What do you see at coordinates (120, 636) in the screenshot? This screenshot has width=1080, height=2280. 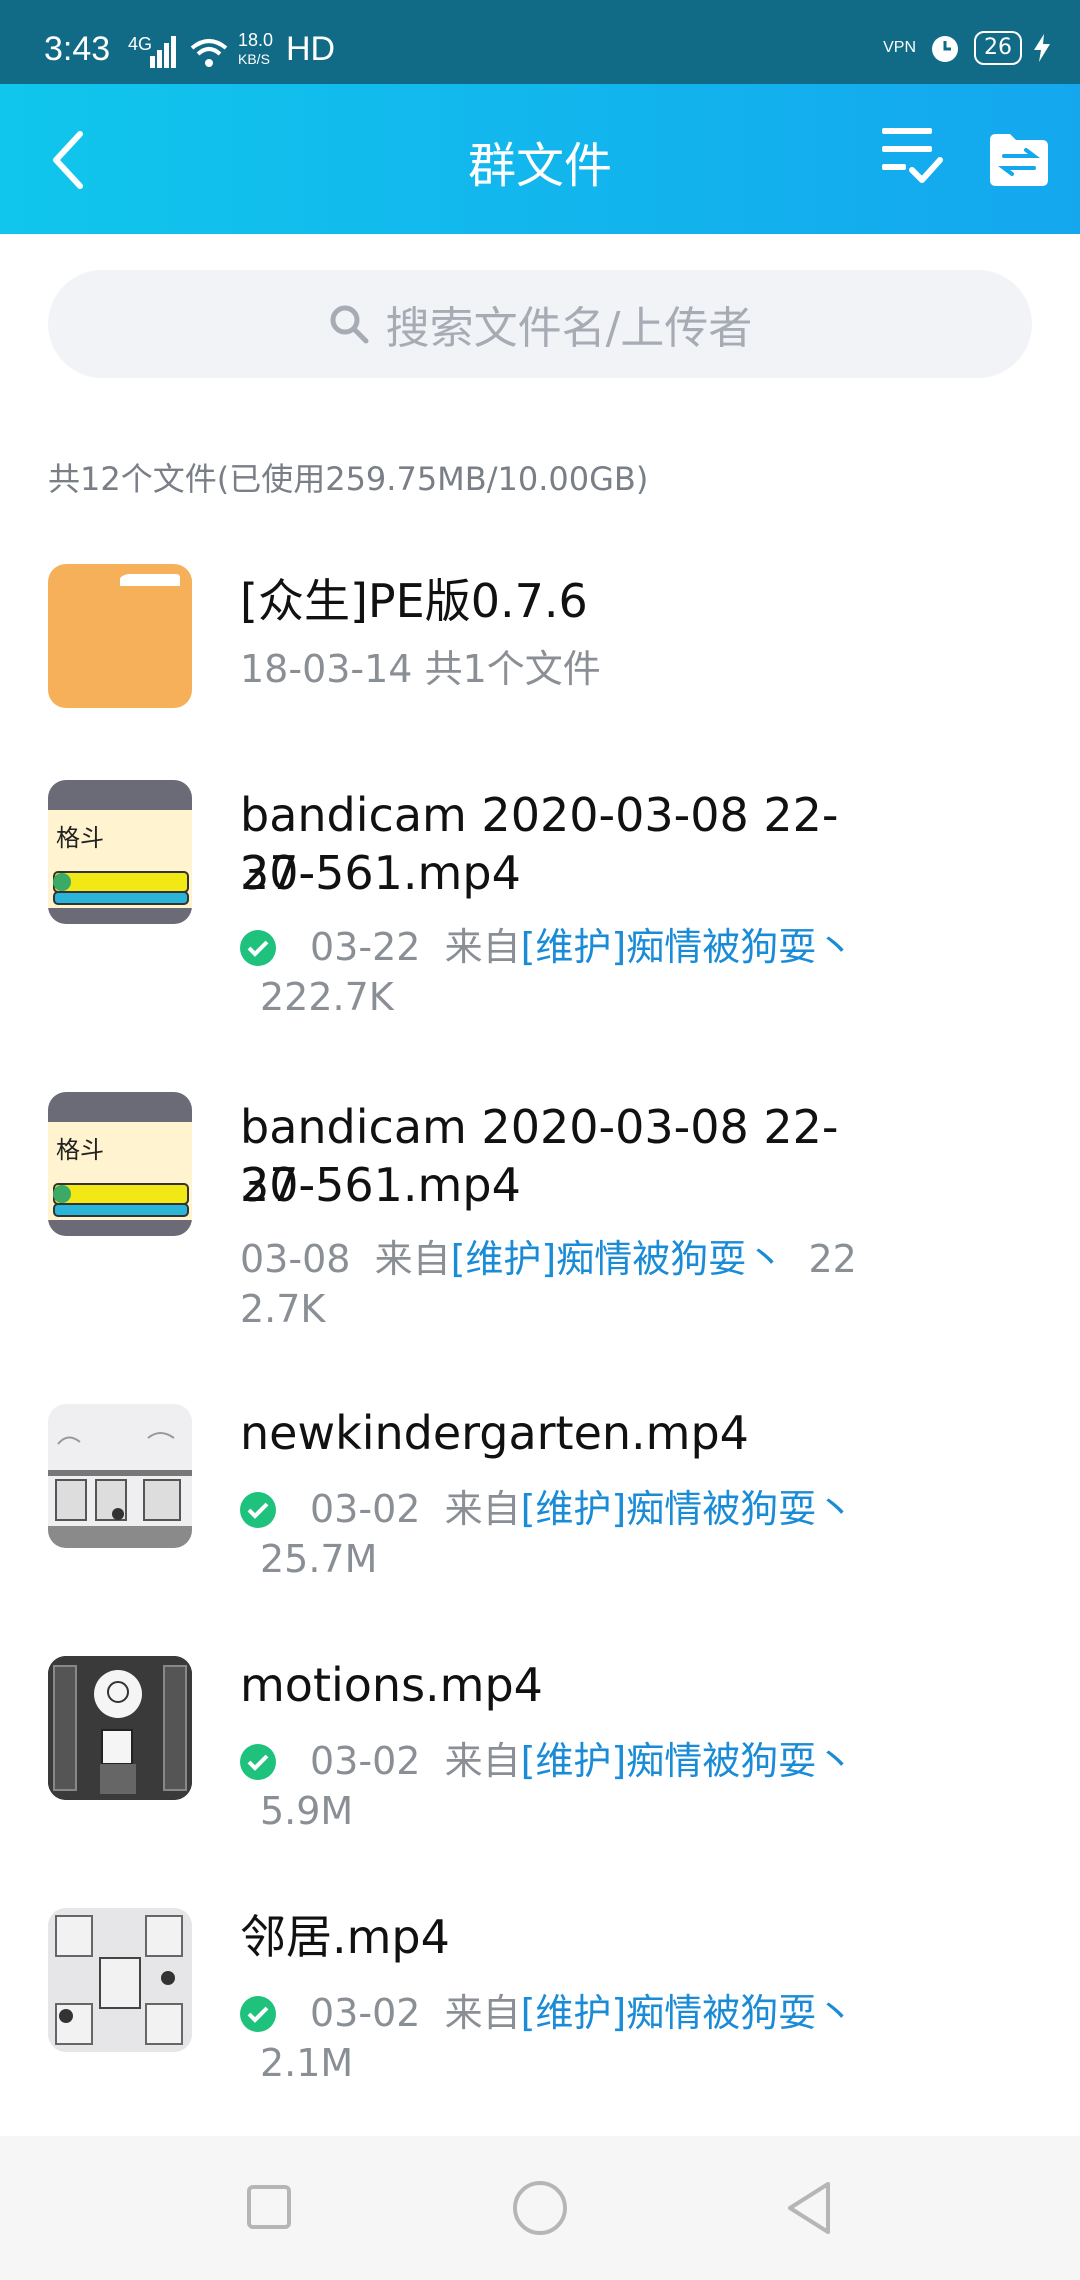 I see `folder-icon` at bounding box center [120, 636].